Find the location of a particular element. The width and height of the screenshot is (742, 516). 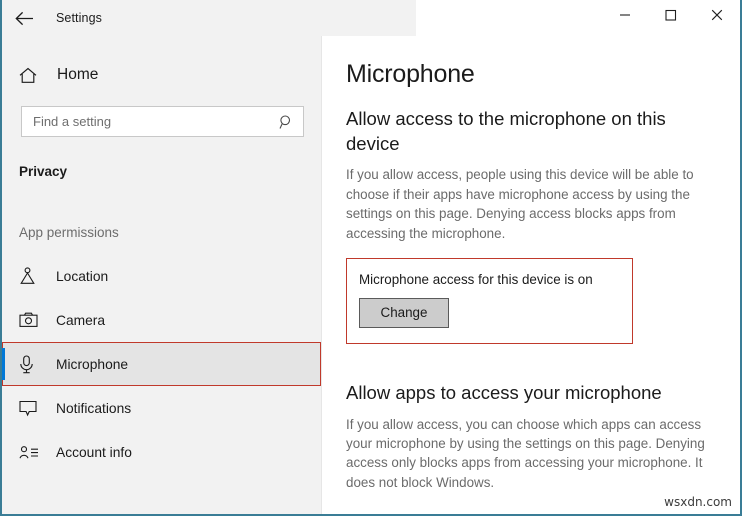

microphone-icon is located at coordinates (36, 364).